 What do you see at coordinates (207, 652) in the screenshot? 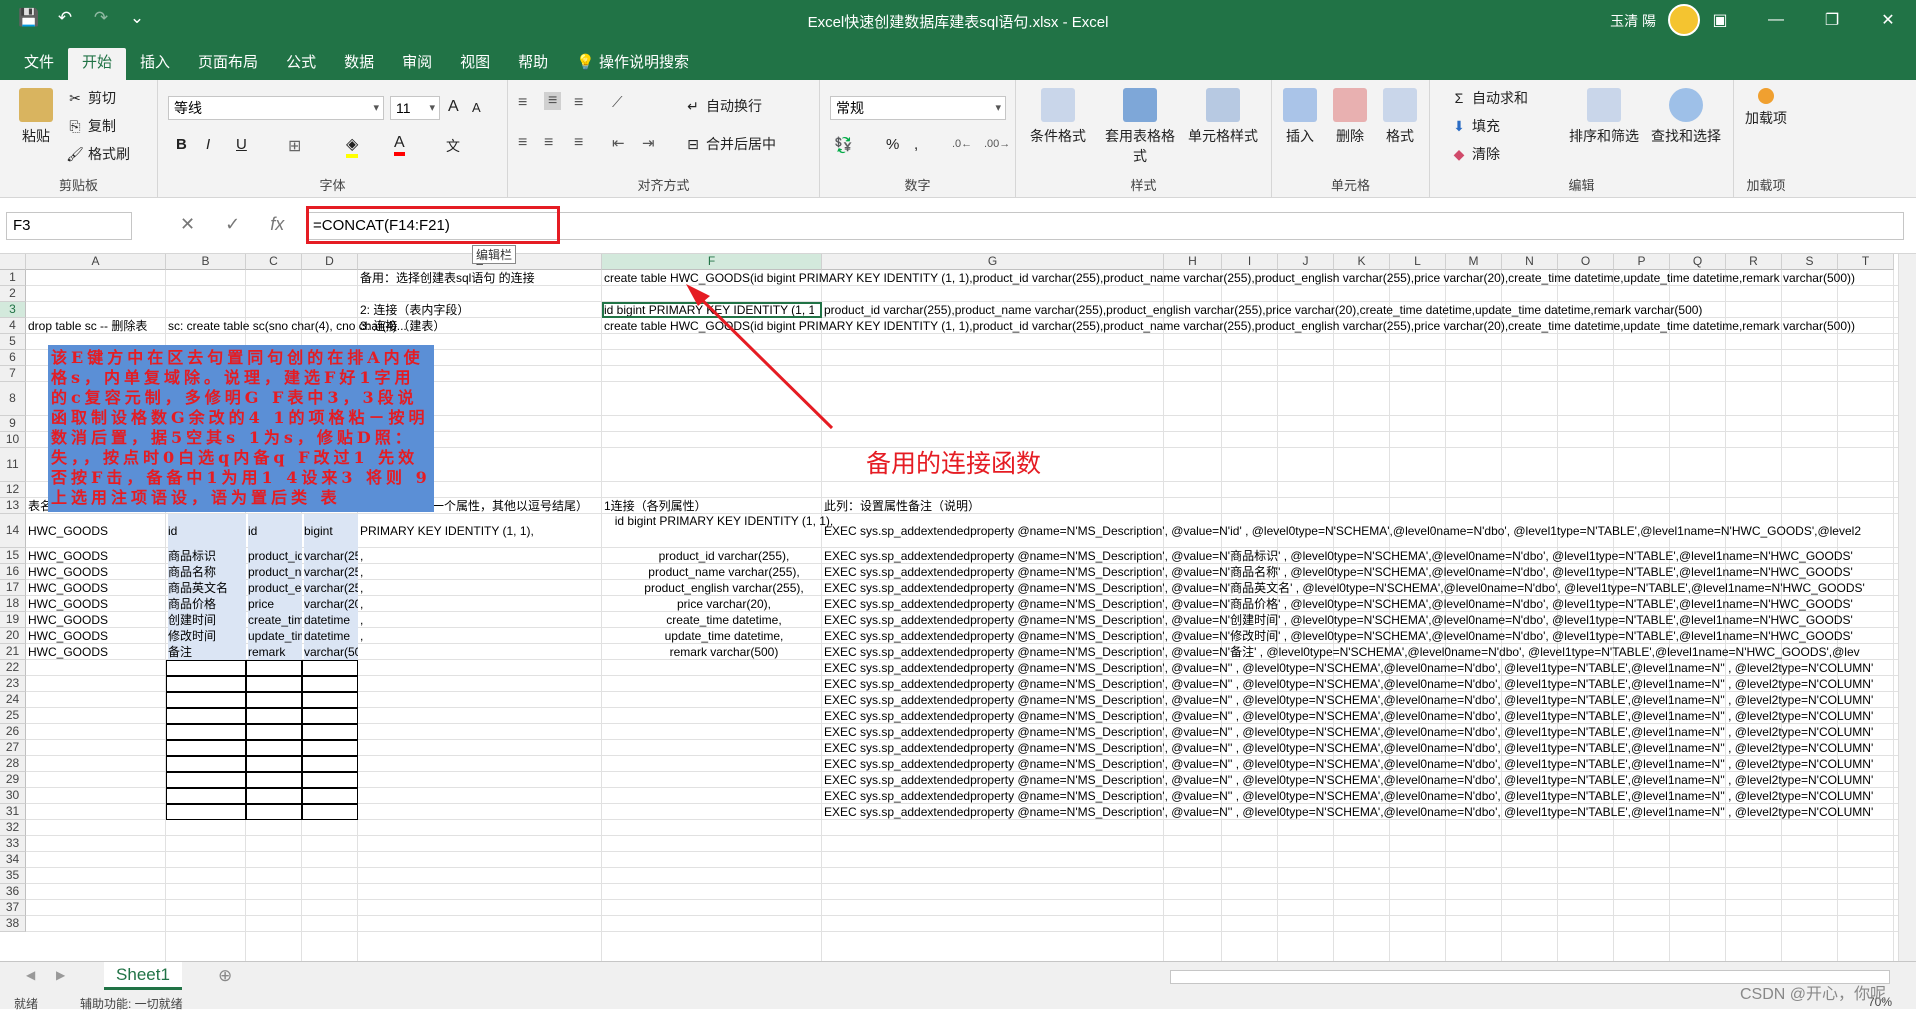
I see `cell-B21: 备注` at bounding box center [207, 652].